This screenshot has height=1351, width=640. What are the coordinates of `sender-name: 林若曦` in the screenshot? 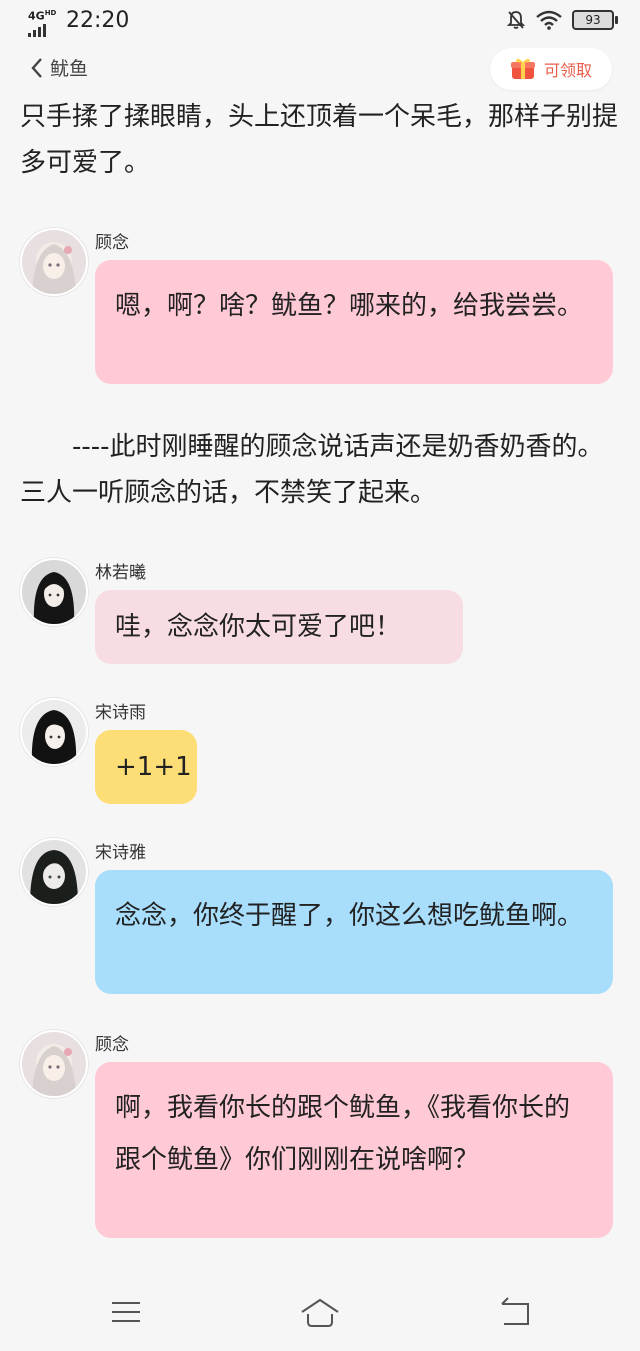 It's located at (120, 573).